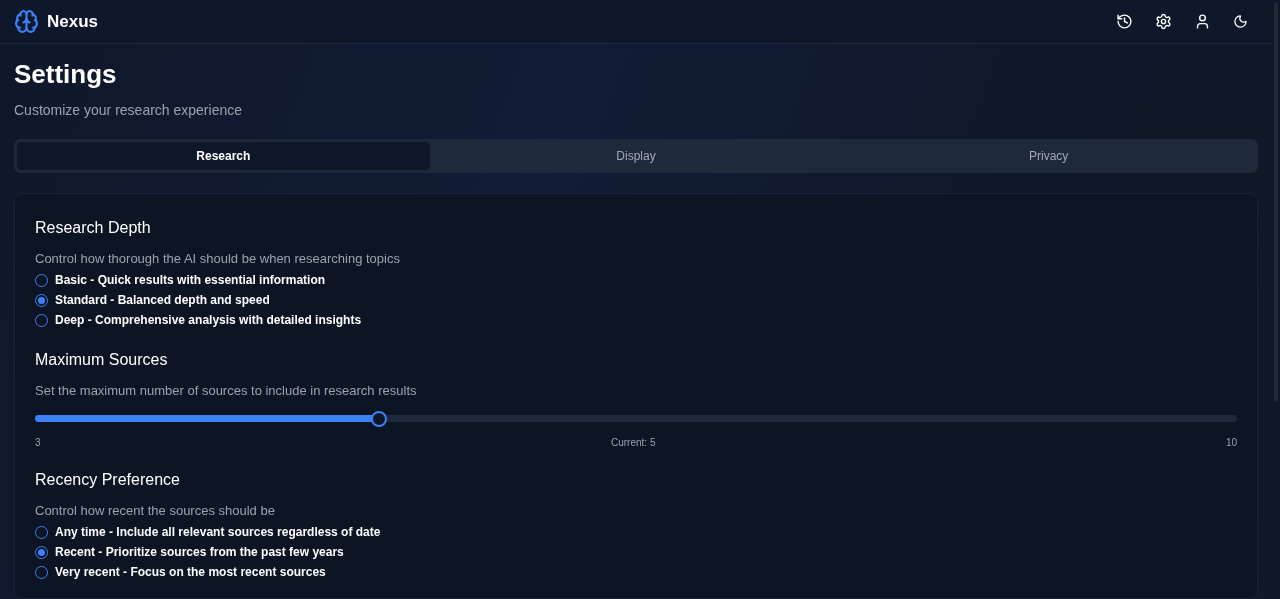 This screenshot has width=1280, height=599. What do you see at coordinates (190, 572) in the screenshot?
I see `radio-label: Very recent - Focus on the most recent sources` at bounding box center [190, 572].